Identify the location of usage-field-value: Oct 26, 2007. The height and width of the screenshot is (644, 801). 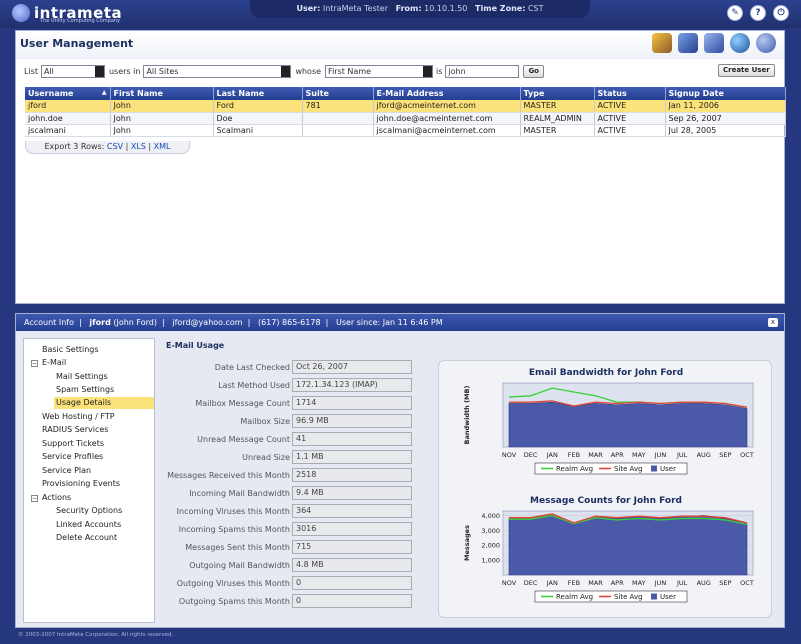
(352, 367).